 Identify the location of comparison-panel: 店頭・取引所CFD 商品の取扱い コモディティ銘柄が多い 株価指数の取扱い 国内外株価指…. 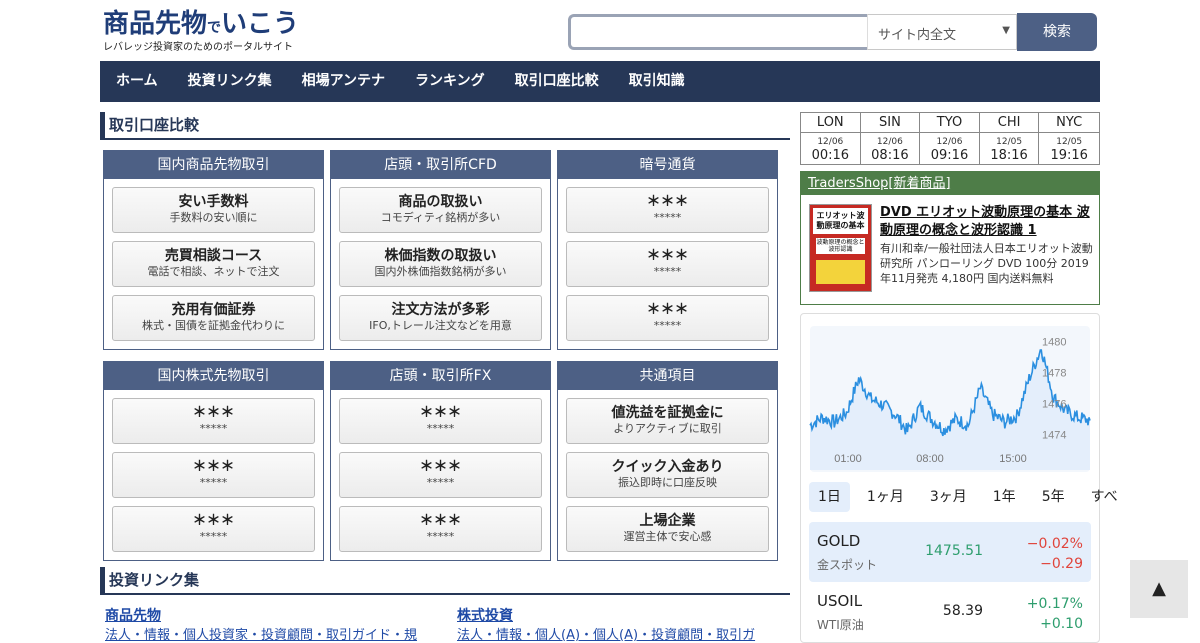
(440, 250).